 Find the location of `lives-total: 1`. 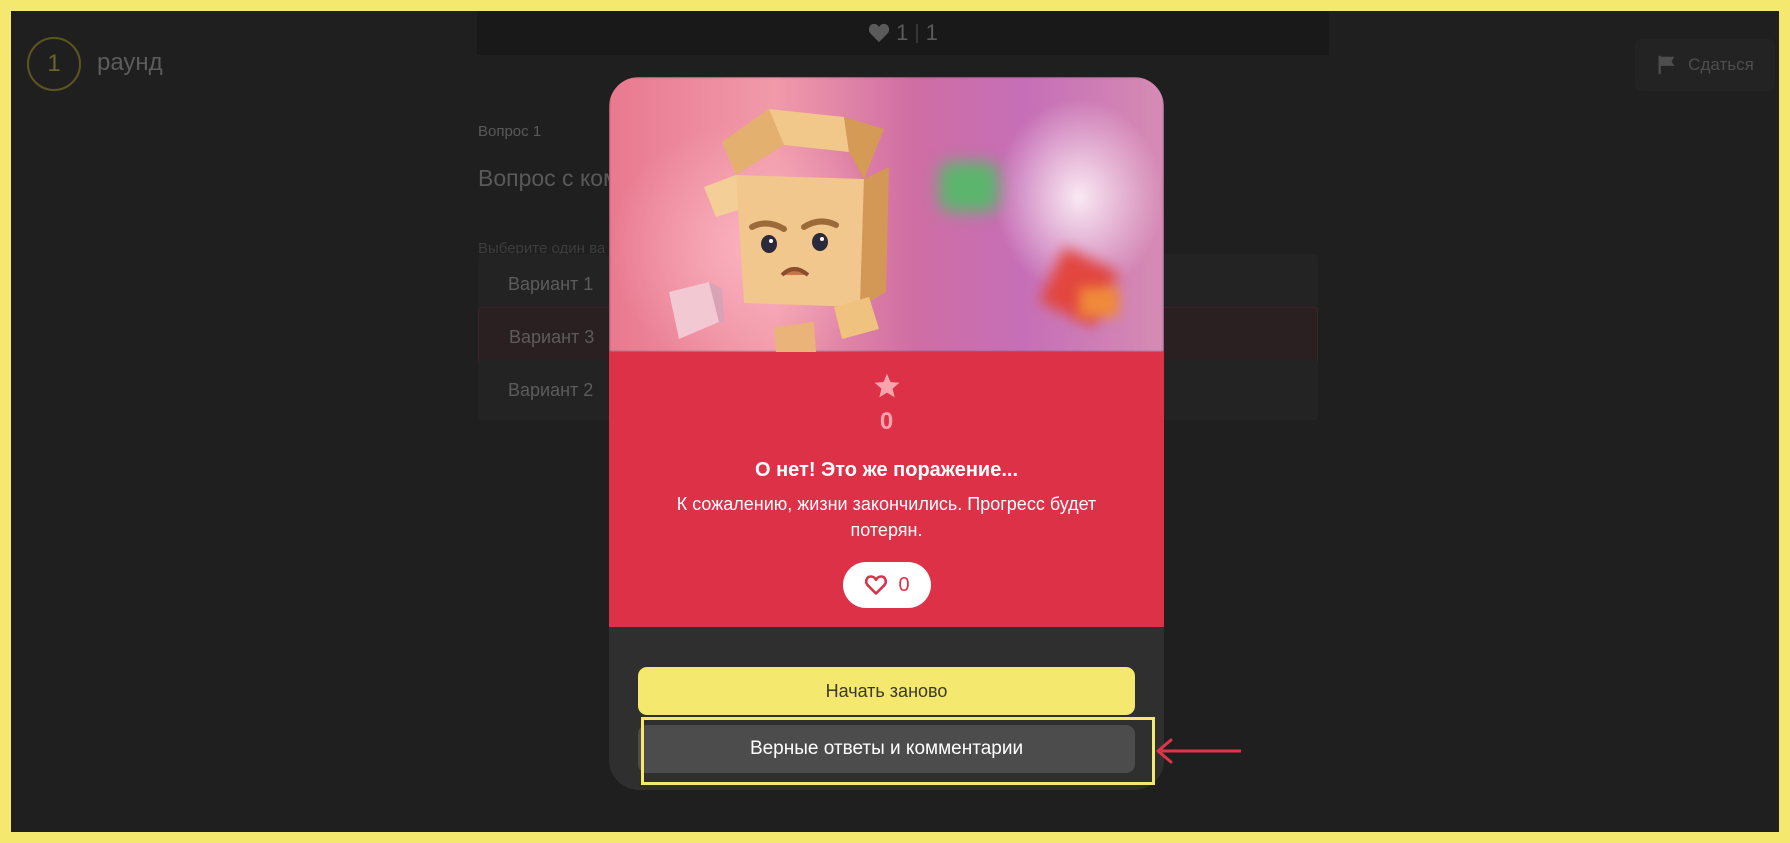

lives-total: 1 is located at coordinates (931, 32).